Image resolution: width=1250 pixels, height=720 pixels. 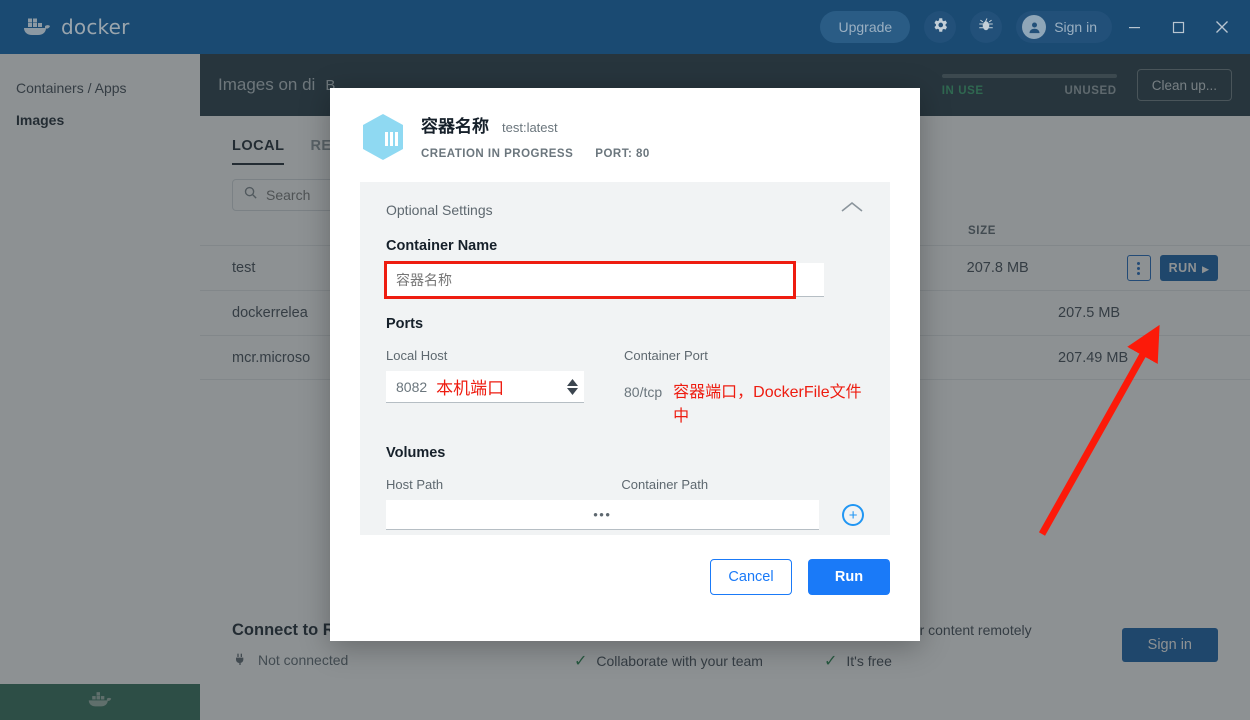 I want to click on bug-icon, so click(x=986, y=27).